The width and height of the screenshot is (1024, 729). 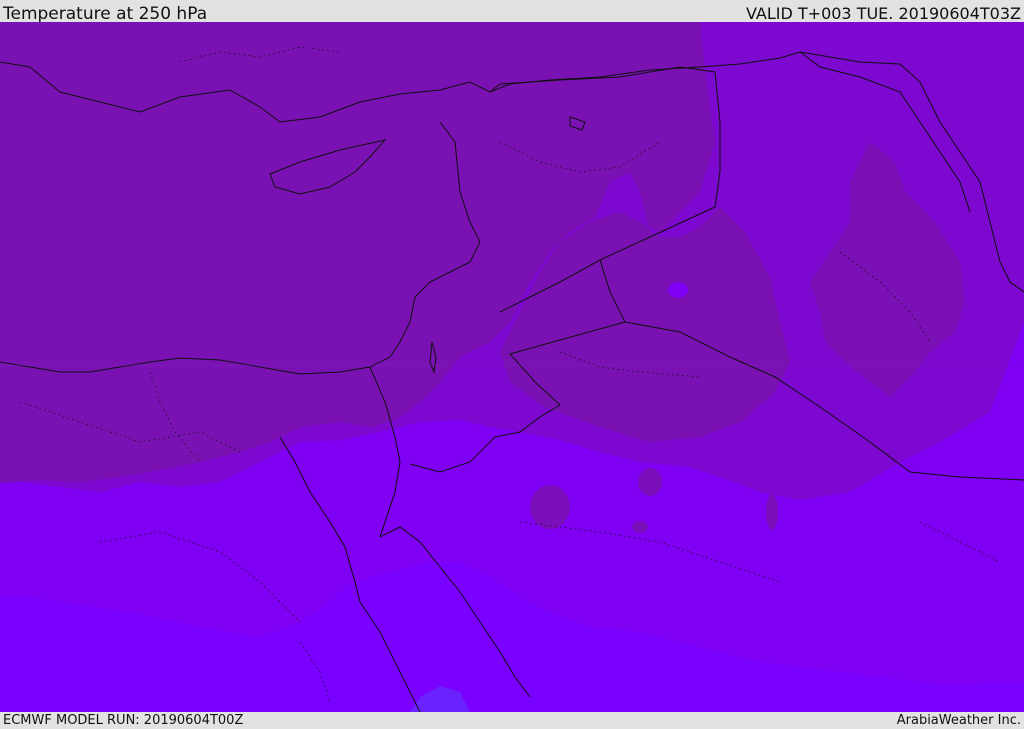 I want to click on brand-label: ArabiaWeather Inc., so click(x=958, y=720).